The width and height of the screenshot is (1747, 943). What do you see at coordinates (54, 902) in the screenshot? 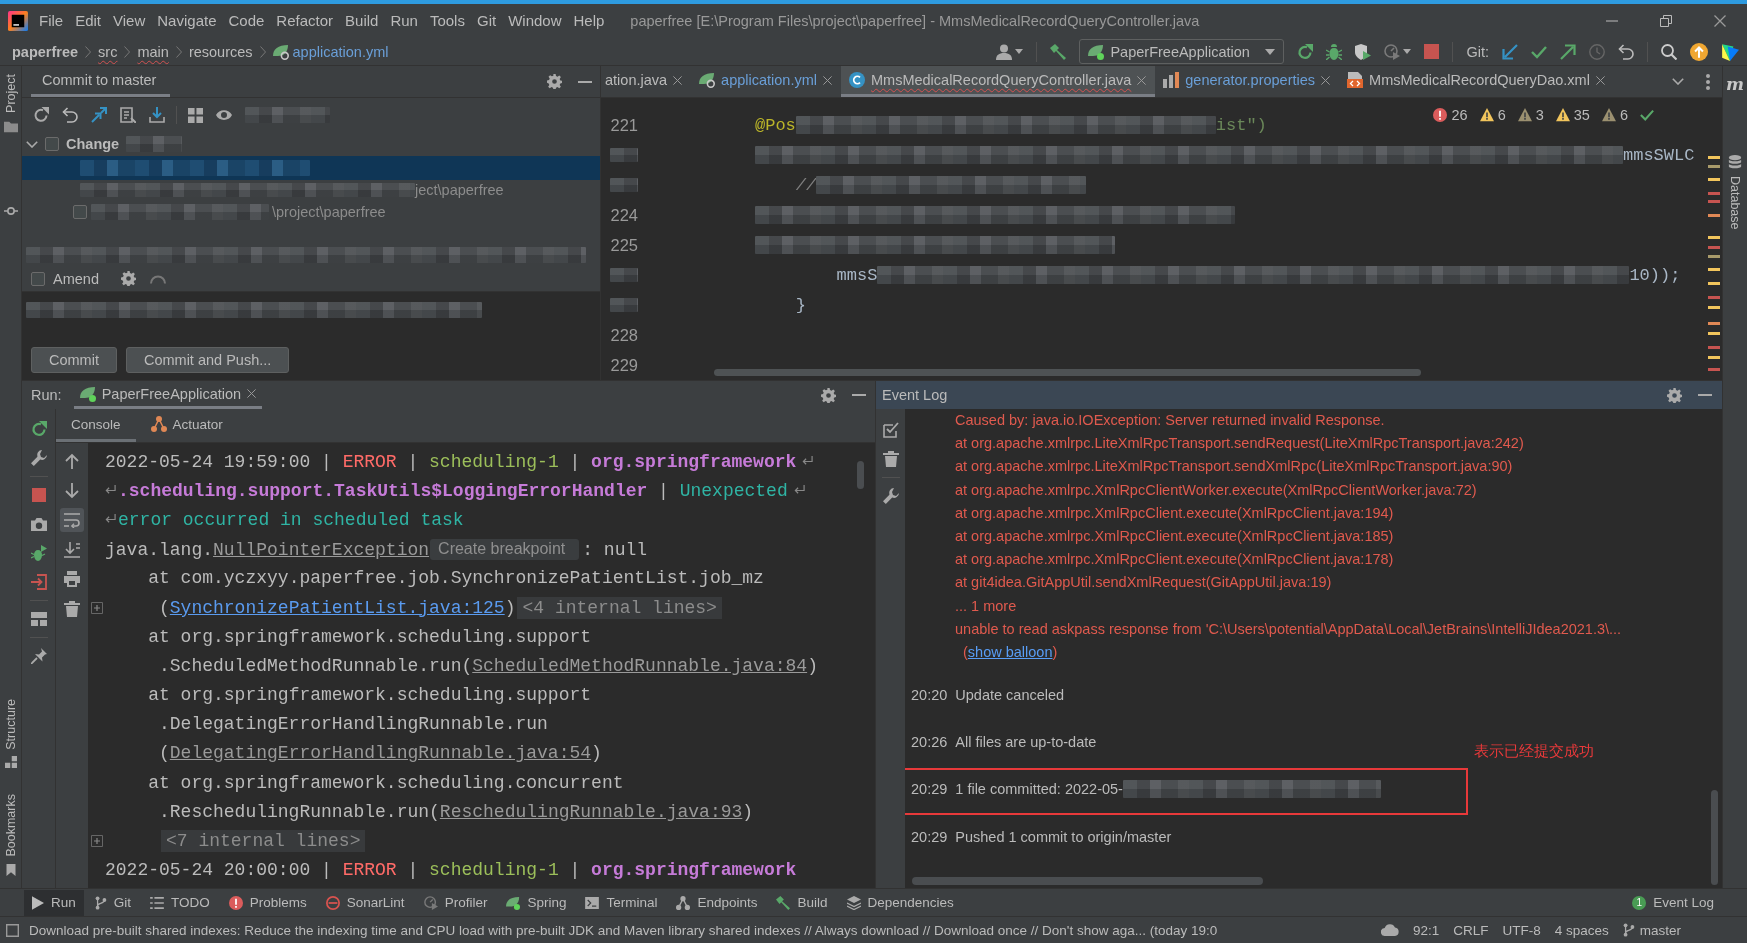
I see `tool-window-button: Run` at bounding box center [54, 902].